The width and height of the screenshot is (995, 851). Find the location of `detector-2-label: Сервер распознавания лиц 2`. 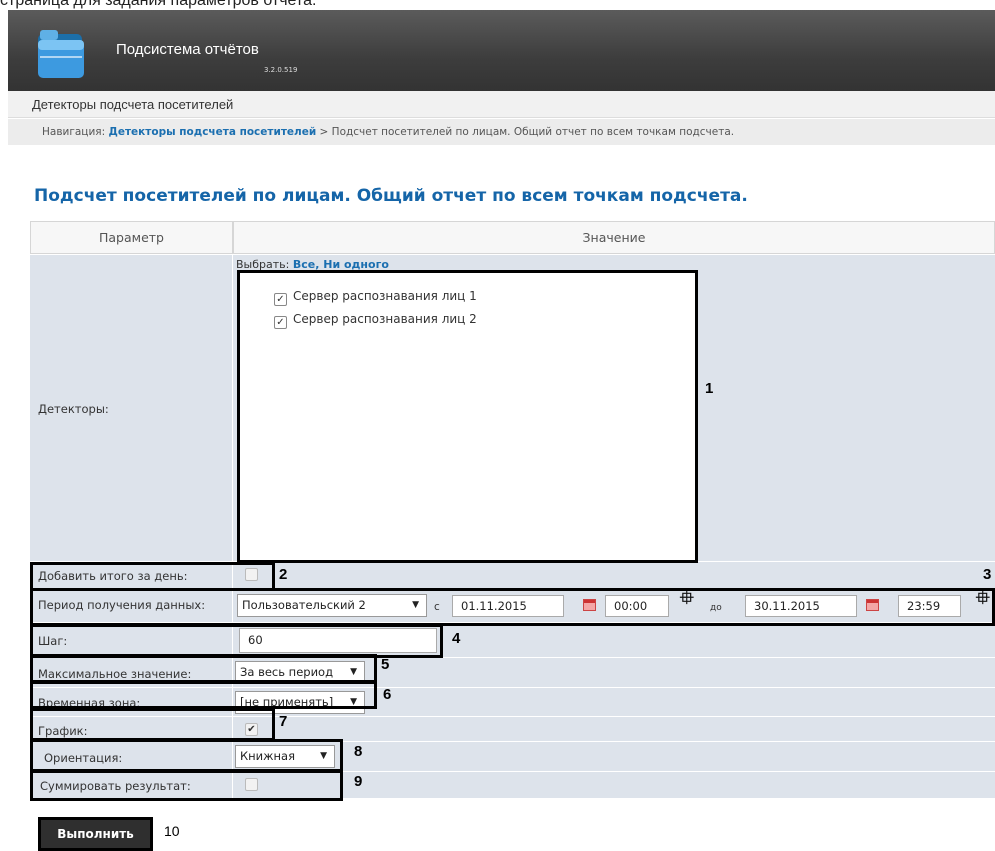

detector-2-label: Сервер распознавания лиц 2 is located at coordinates (385, 319).